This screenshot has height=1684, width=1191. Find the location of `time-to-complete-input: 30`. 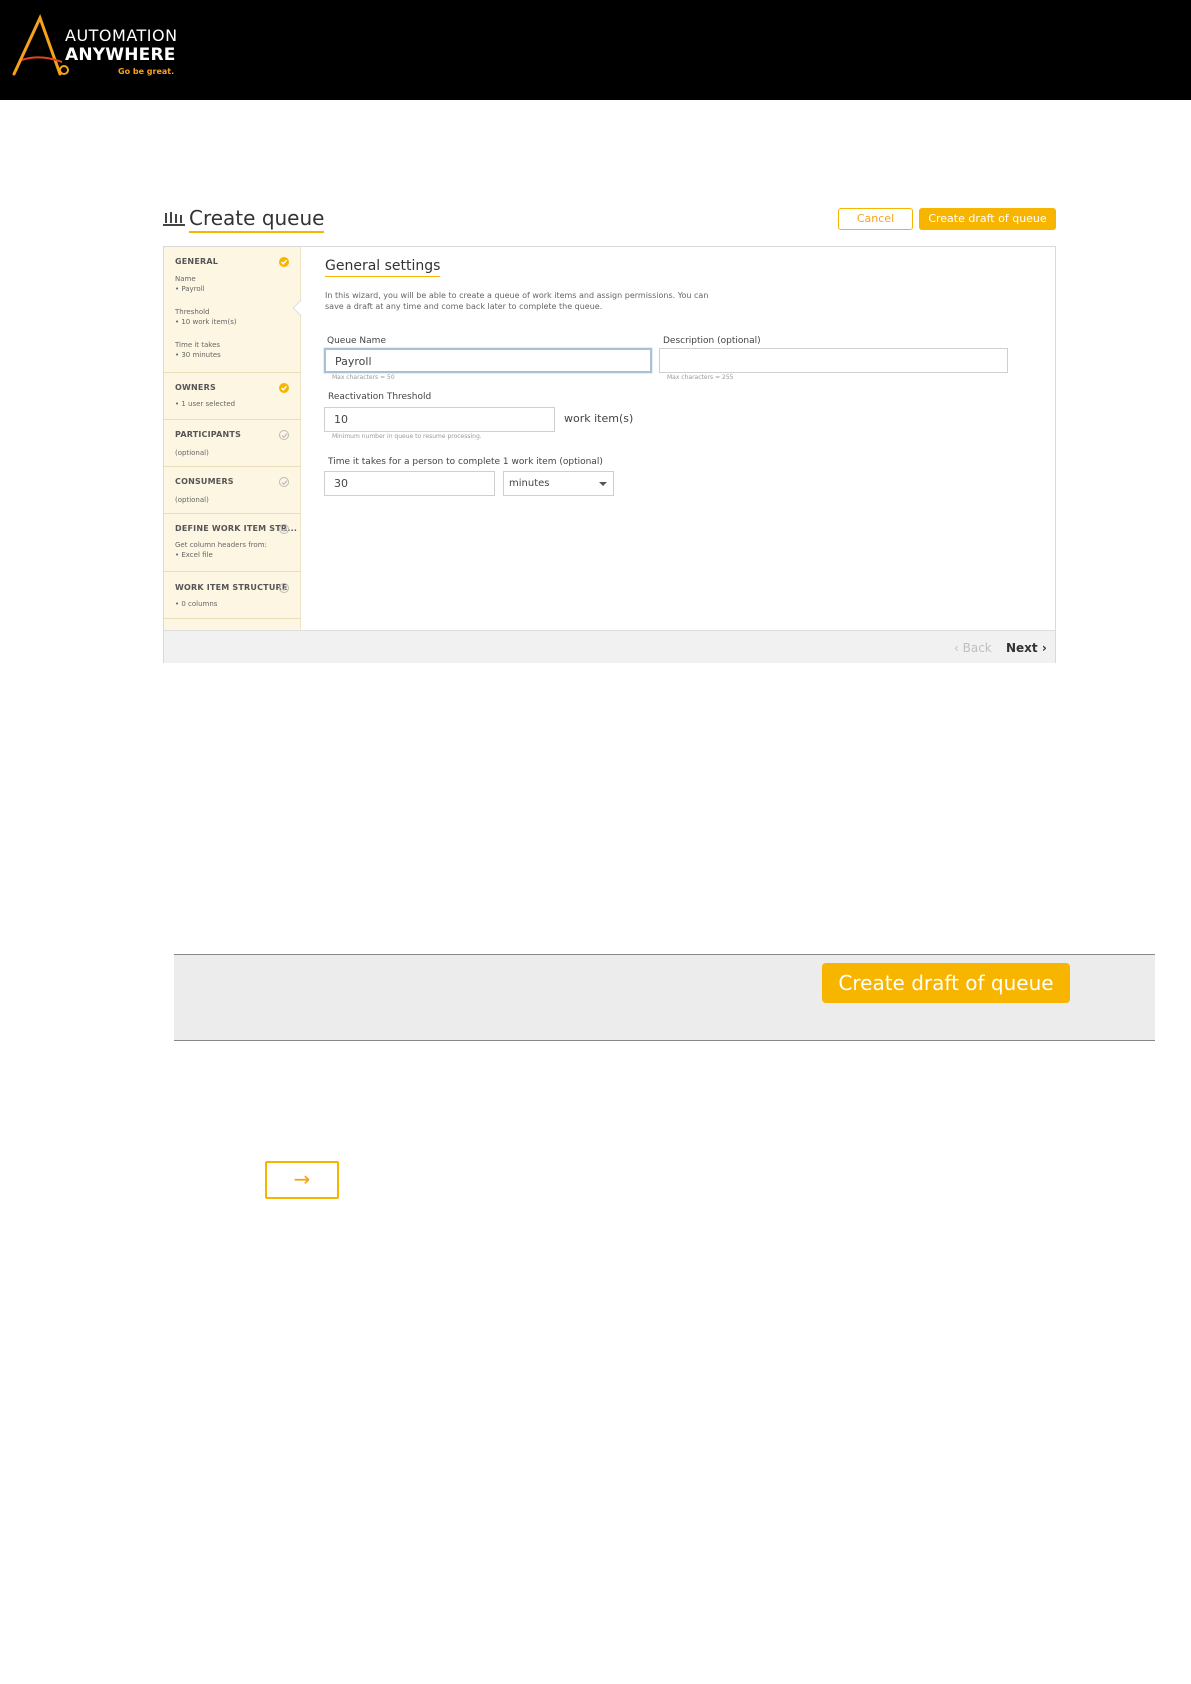

time-to-complete-input: 30 is located at coordinates (409, 483).